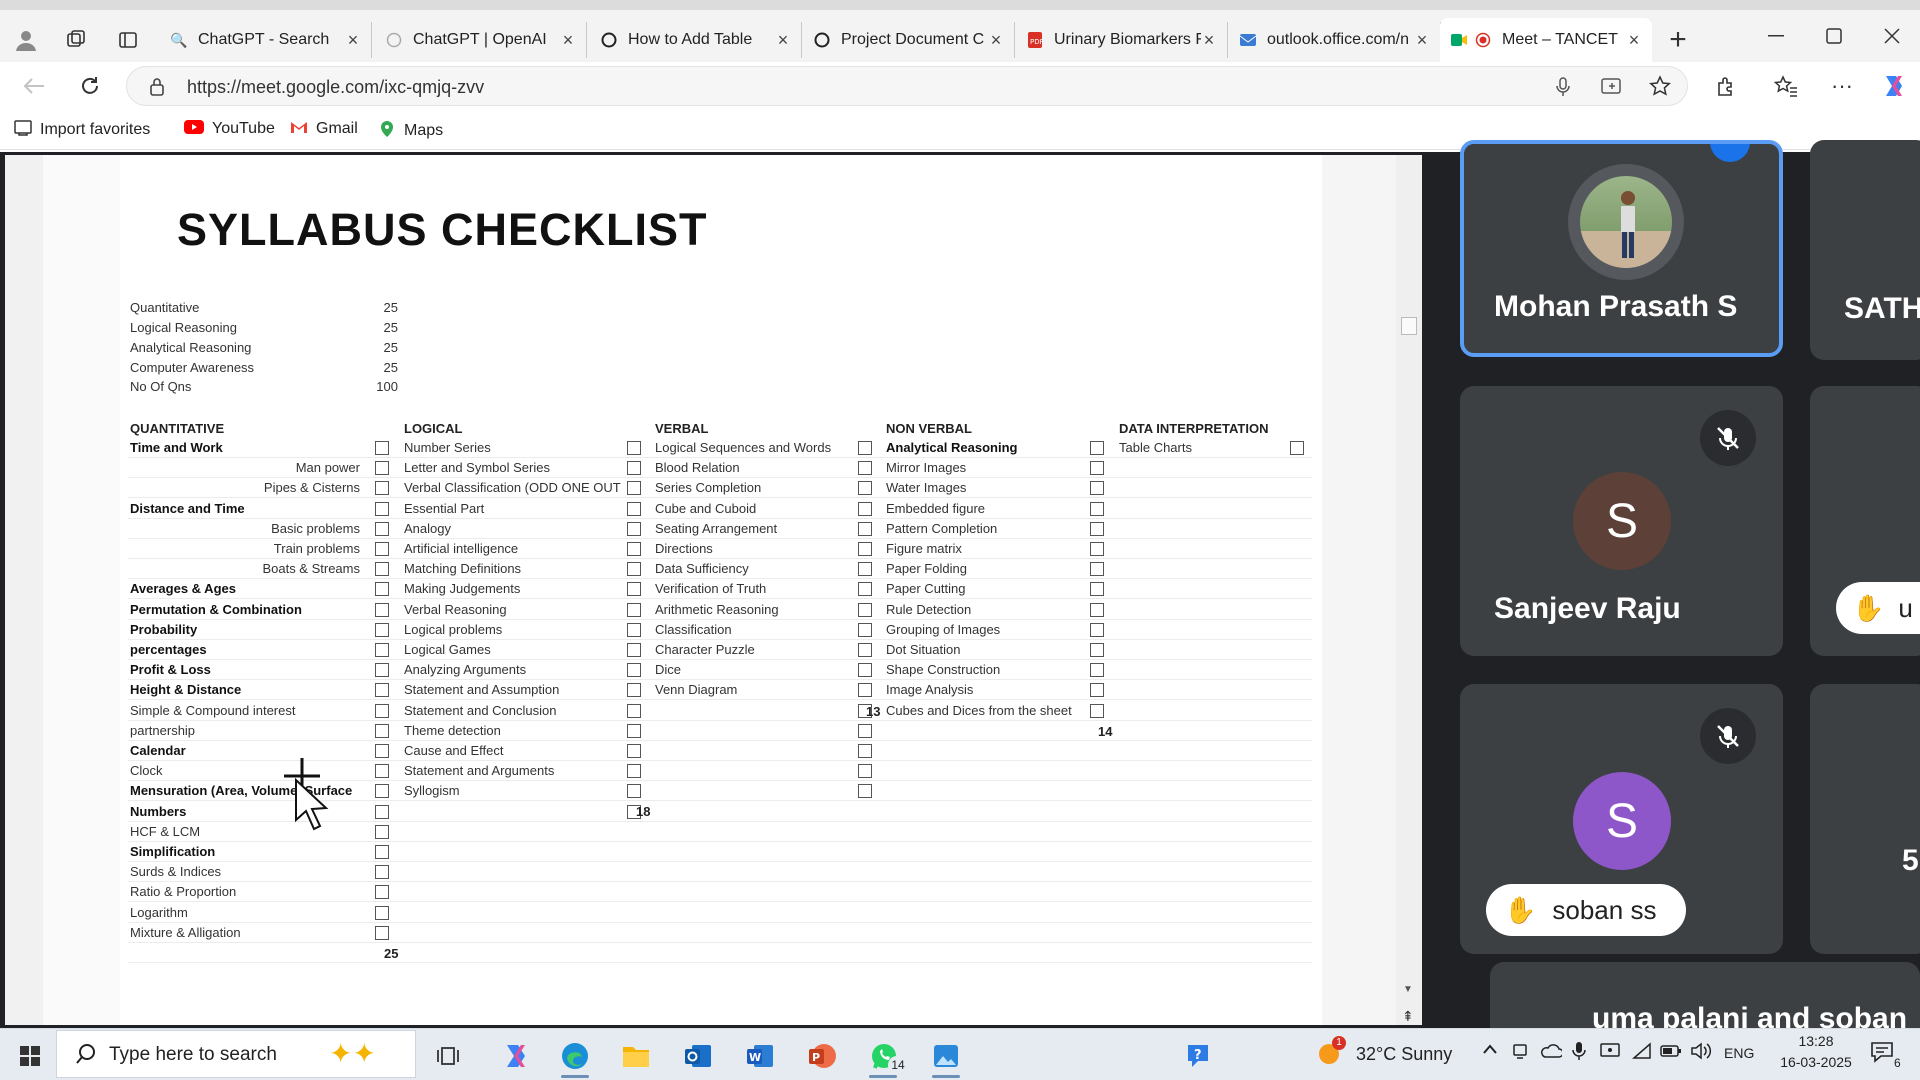 This screenshot has width=1920, height=1080. I want to click on more-options-icon: ···, so click(1842, 86).